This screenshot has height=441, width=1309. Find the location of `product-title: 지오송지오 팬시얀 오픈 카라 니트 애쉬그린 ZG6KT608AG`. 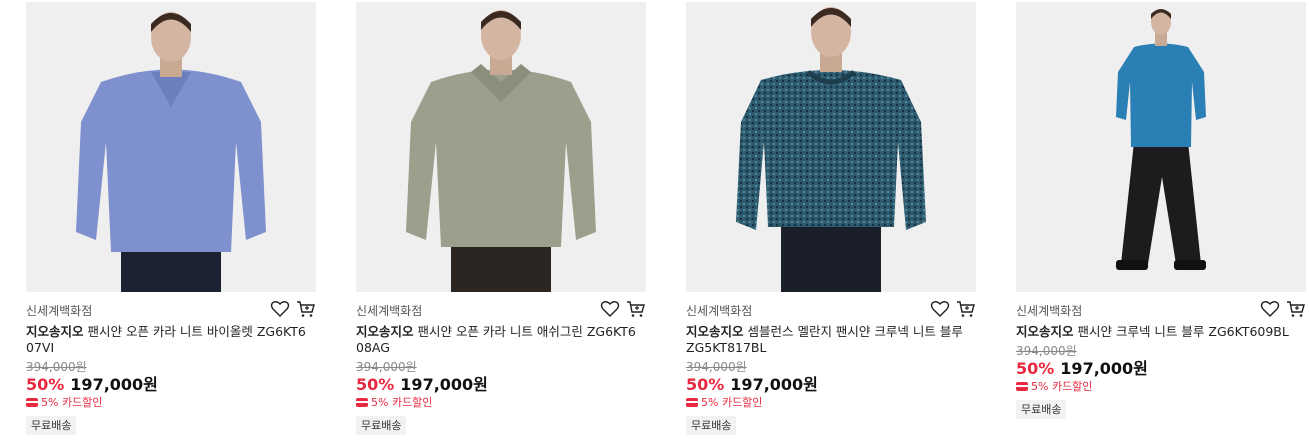

product-title: 지오송지오 팬시얀 오픈 카라 니트 애쉬그린 ZG6KT608AG is located at coordinates (497, 340).